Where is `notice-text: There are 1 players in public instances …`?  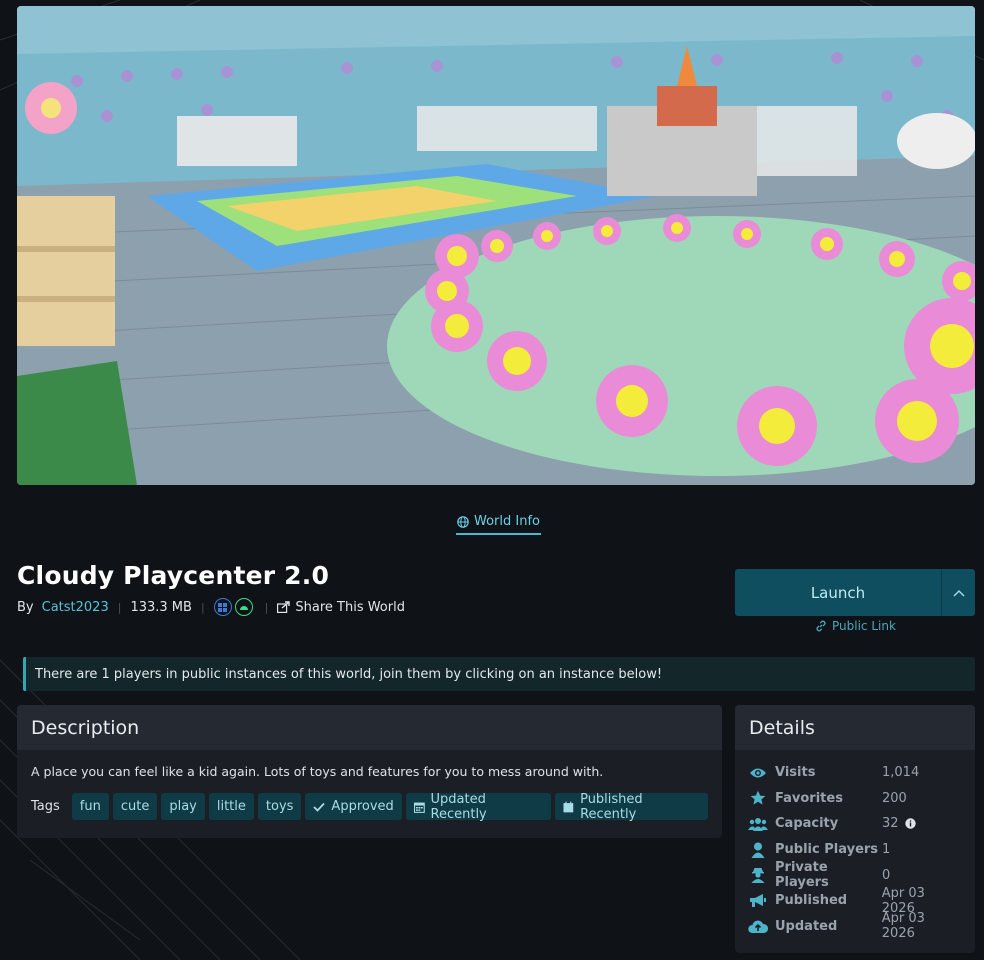 notice-text: There are 1 players in public instances … is located at coordinates (349, 674).